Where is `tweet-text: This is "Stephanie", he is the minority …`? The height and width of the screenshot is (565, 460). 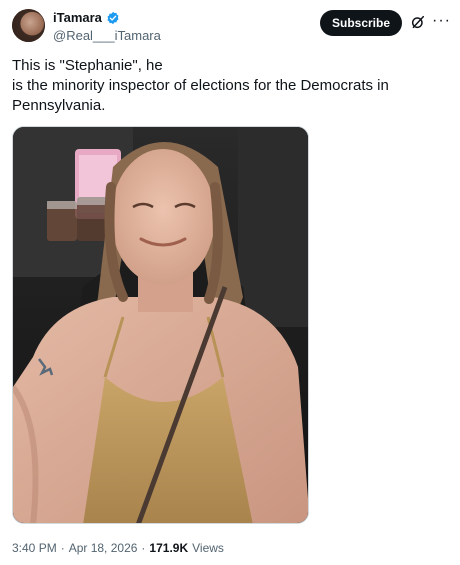 tweet-text: This is "Stephanie", he is the minority … is located at coordinates (227, 86).